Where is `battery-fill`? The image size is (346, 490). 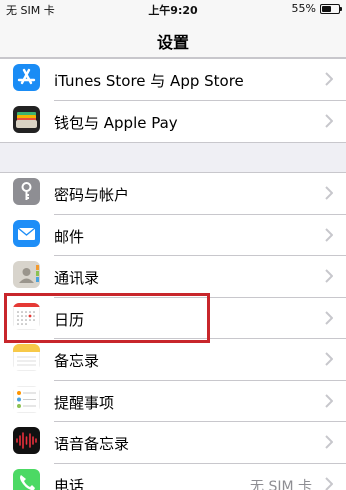
battery-fill is located at coordinates (326, 9).